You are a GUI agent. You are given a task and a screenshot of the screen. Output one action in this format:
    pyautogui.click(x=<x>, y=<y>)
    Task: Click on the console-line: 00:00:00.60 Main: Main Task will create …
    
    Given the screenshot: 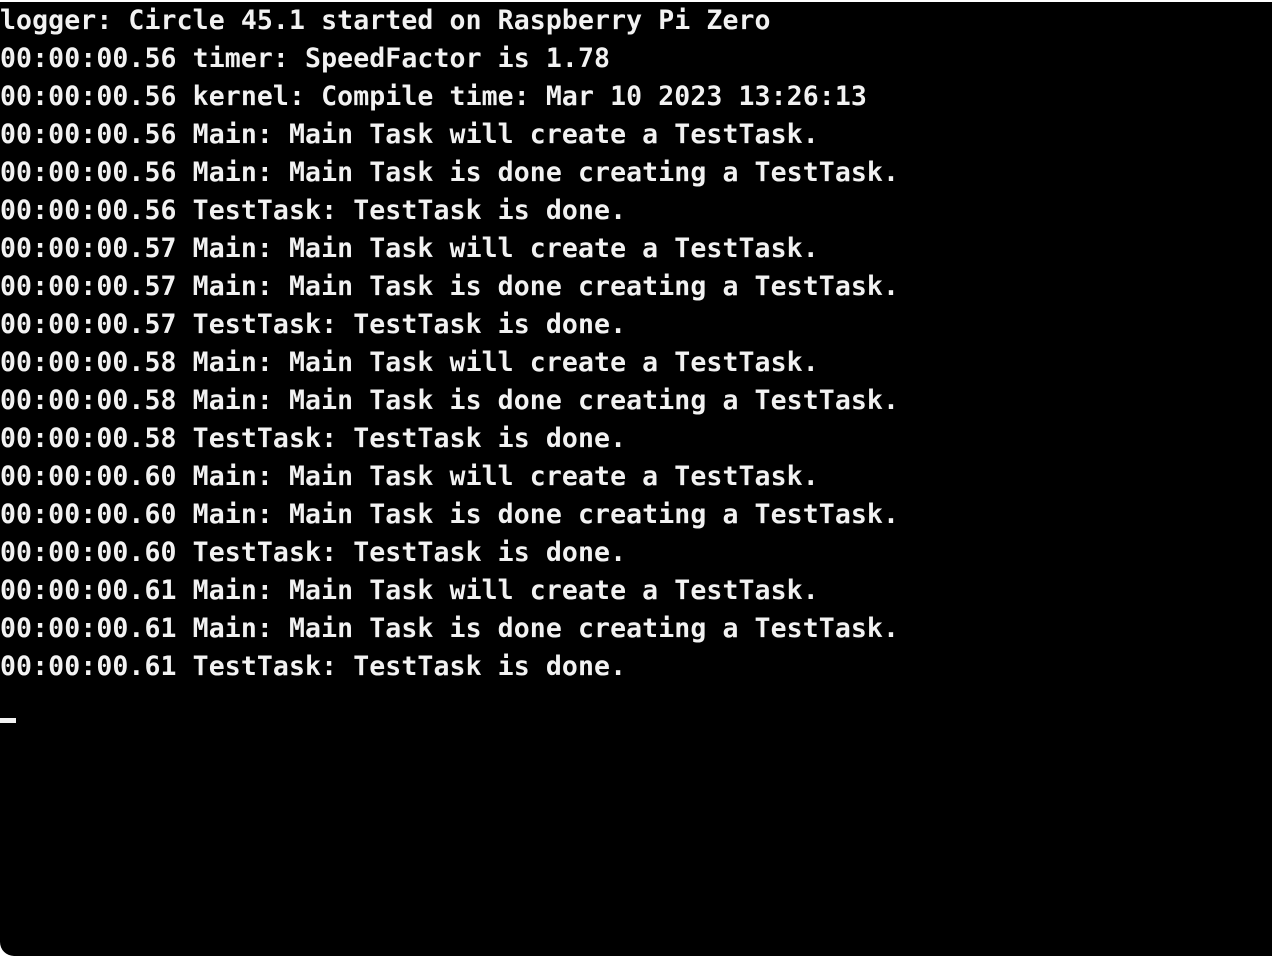 What is the action you would take?
    pyautogui.click(x=409, y=476)
    